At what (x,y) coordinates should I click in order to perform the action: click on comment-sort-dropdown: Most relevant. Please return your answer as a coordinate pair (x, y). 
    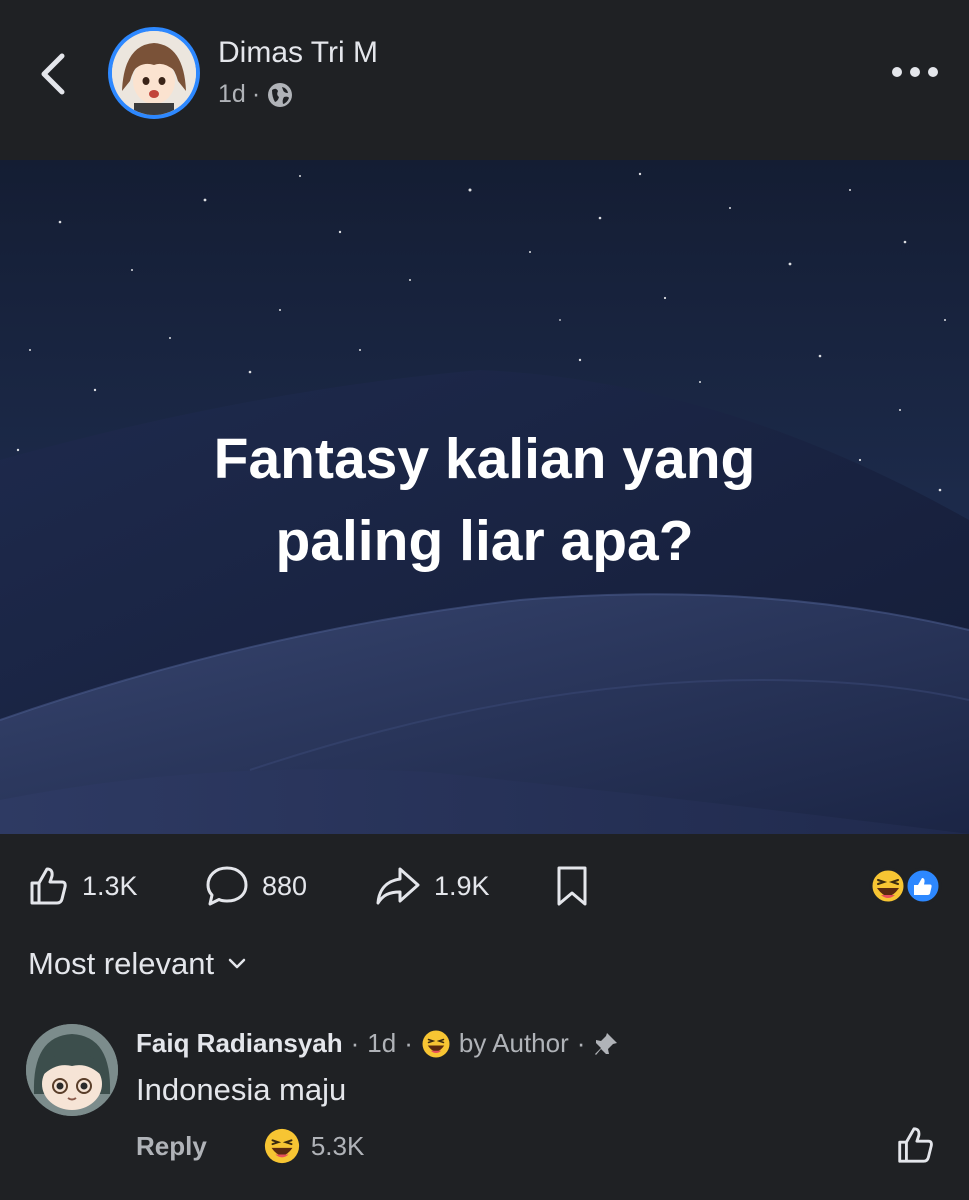
    Looking at the image, I should click on (137, 964).